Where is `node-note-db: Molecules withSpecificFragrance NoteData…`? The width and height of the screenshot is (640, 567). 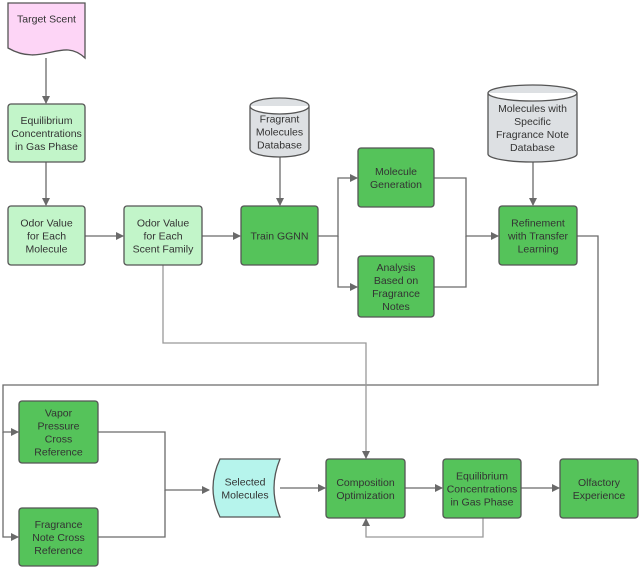 node-note-db: Molecules withSpecificFragrance NoteData… is located at coordinates (532, 123).